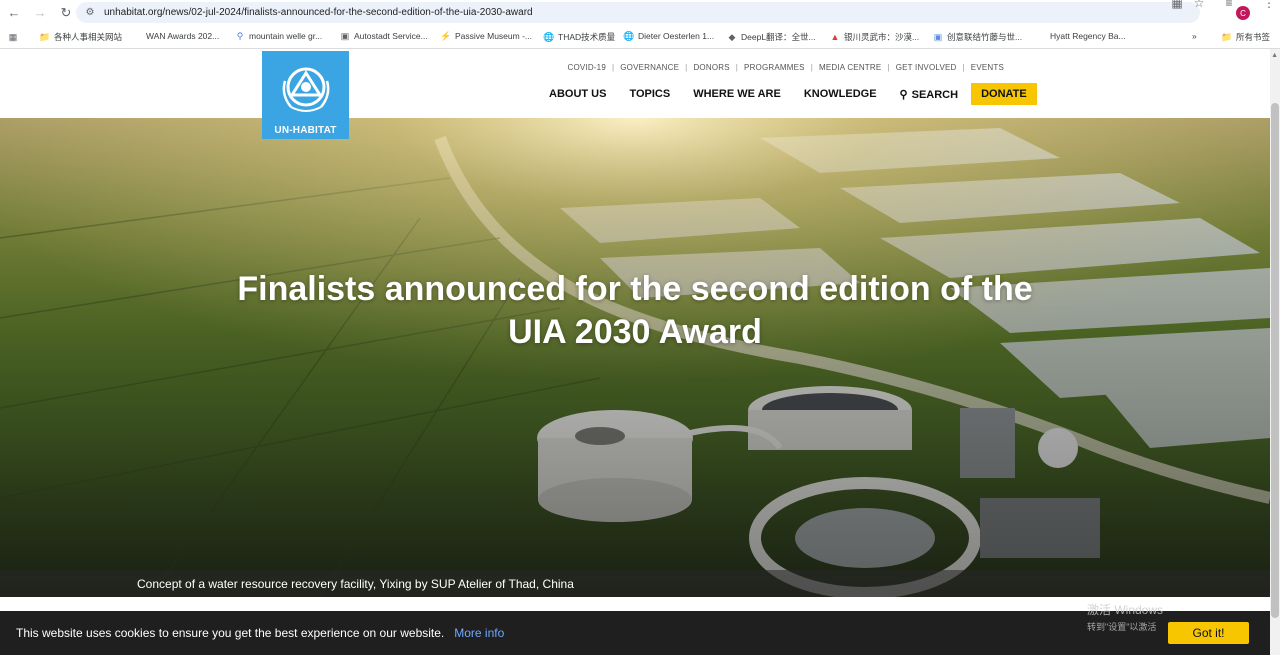 This screenshot has width=1280, height=655. I want to click on profile-avatar: C, so click(1243, 13).